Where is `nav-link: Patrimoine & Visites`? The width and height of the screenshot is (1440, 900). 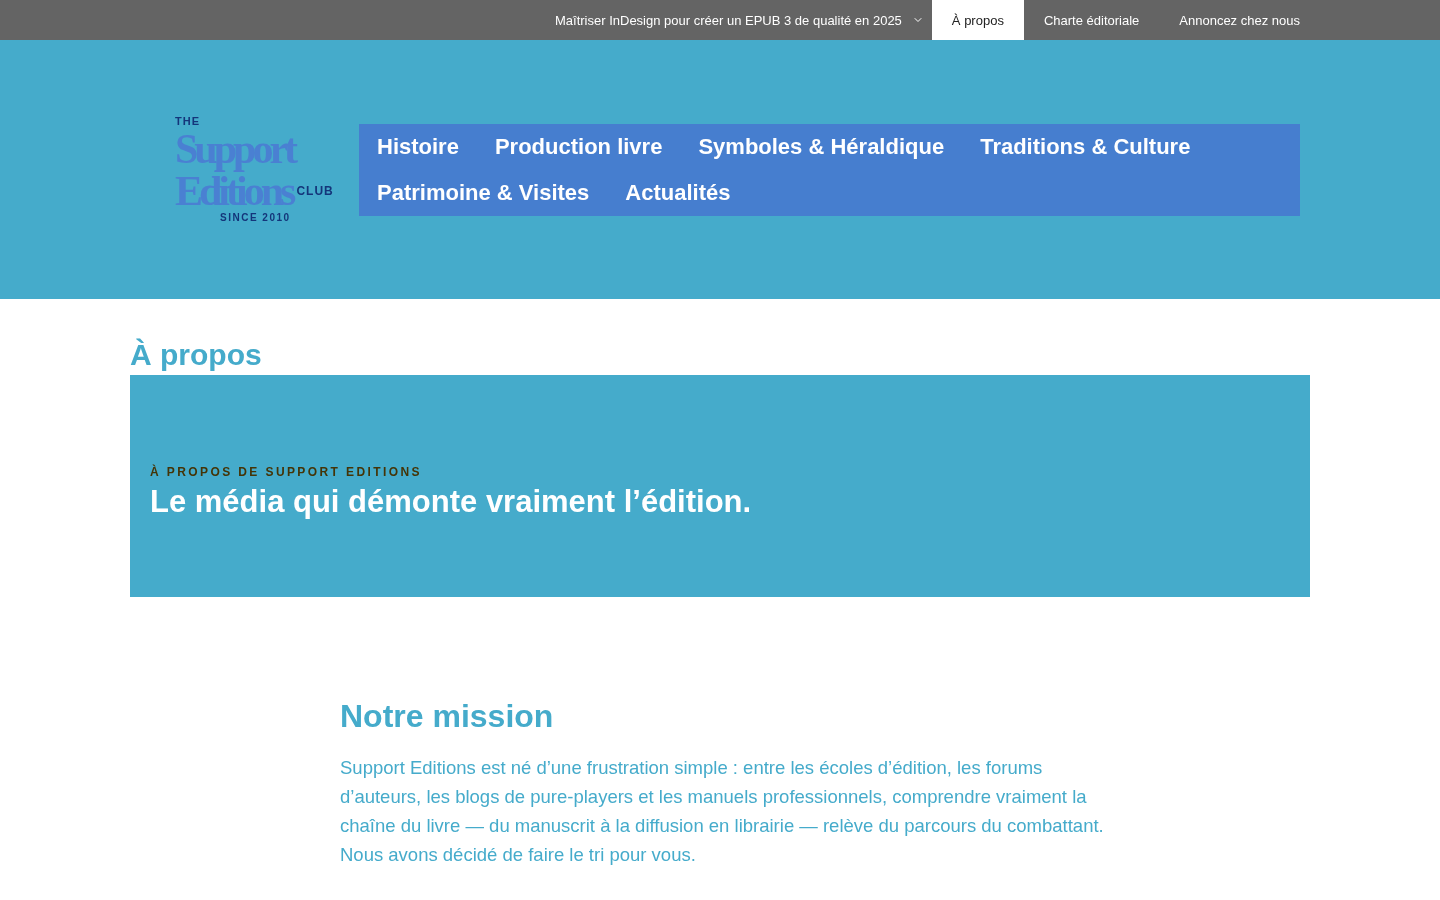 nav-link: Patrimoine & Visites is located at coordinates (483, 192).